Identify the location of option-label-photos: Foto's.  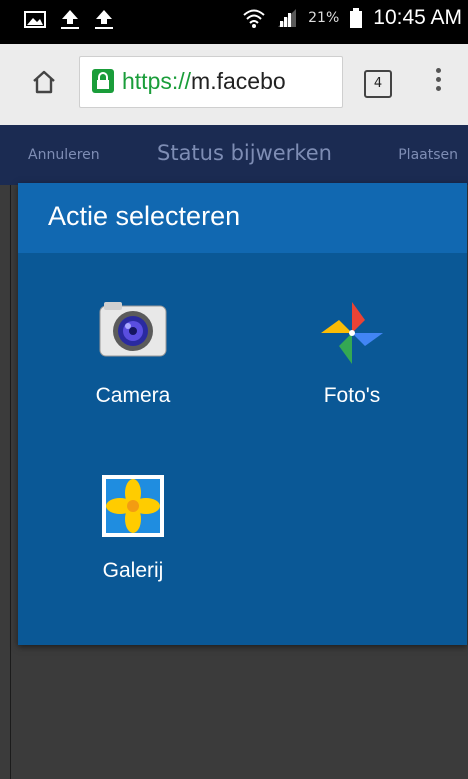
(352, 395).